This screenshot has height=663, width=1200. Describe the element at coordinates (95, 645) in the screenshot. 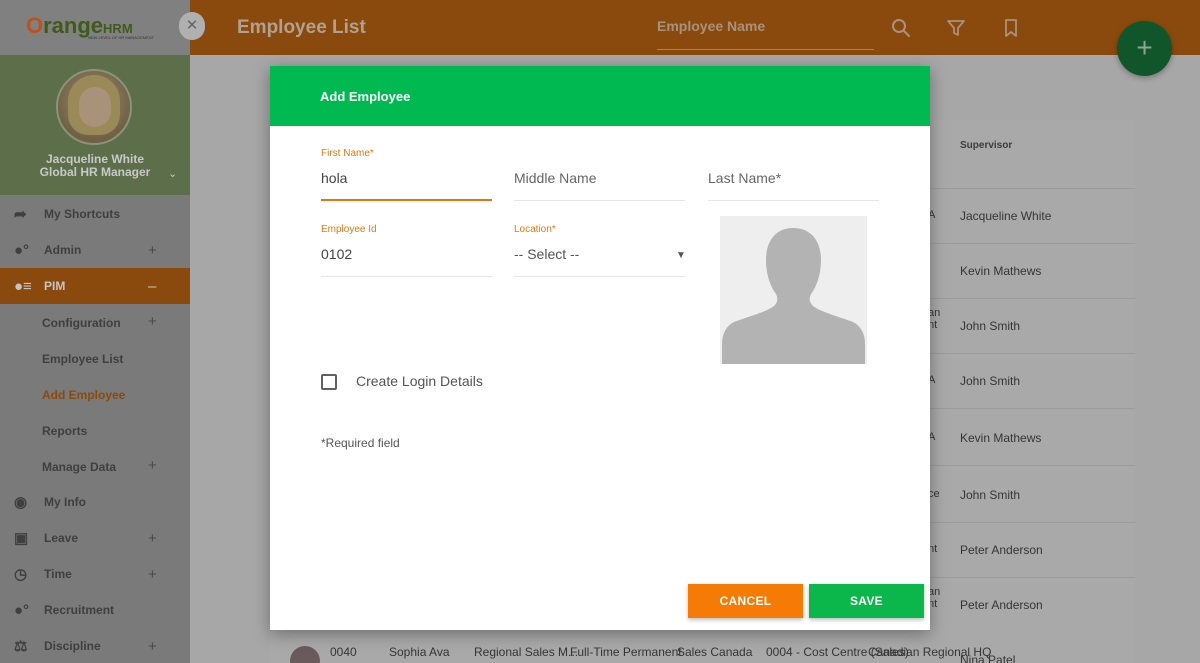

I see `sidebar-item-discipline: ⚖ Discipline +` at that location.